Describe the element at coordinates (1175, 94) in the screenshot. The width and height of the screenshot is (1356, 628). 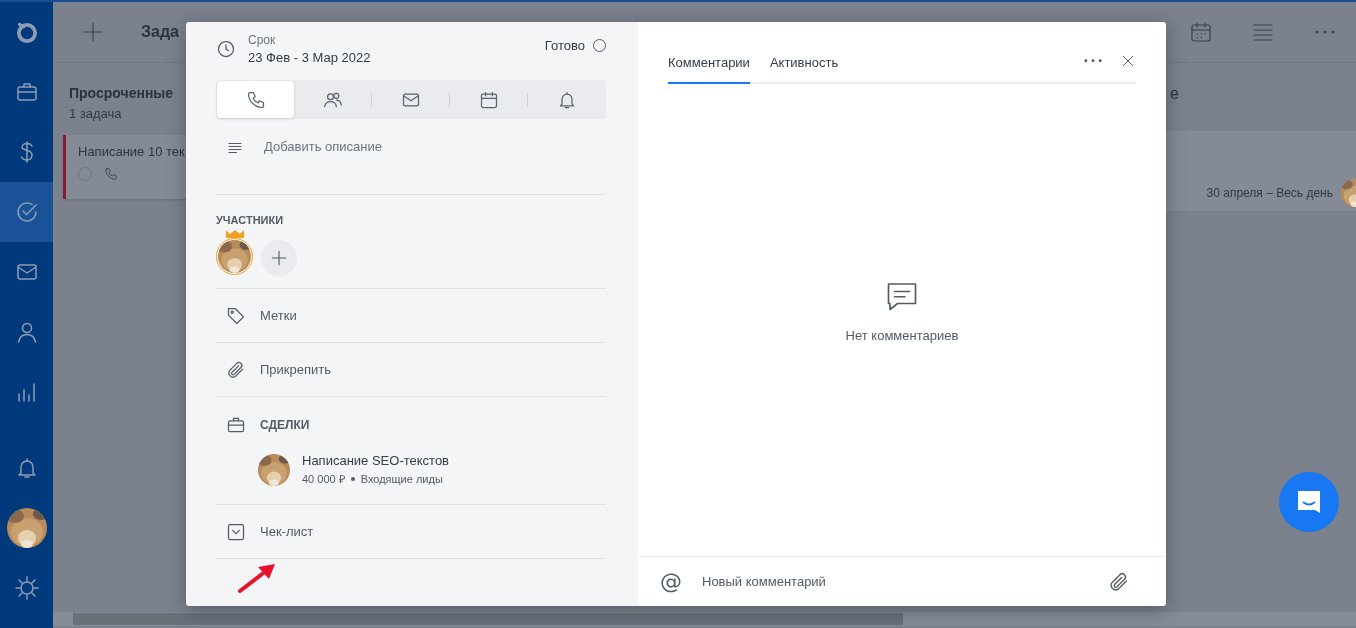
I see `column-title: е` at that location.